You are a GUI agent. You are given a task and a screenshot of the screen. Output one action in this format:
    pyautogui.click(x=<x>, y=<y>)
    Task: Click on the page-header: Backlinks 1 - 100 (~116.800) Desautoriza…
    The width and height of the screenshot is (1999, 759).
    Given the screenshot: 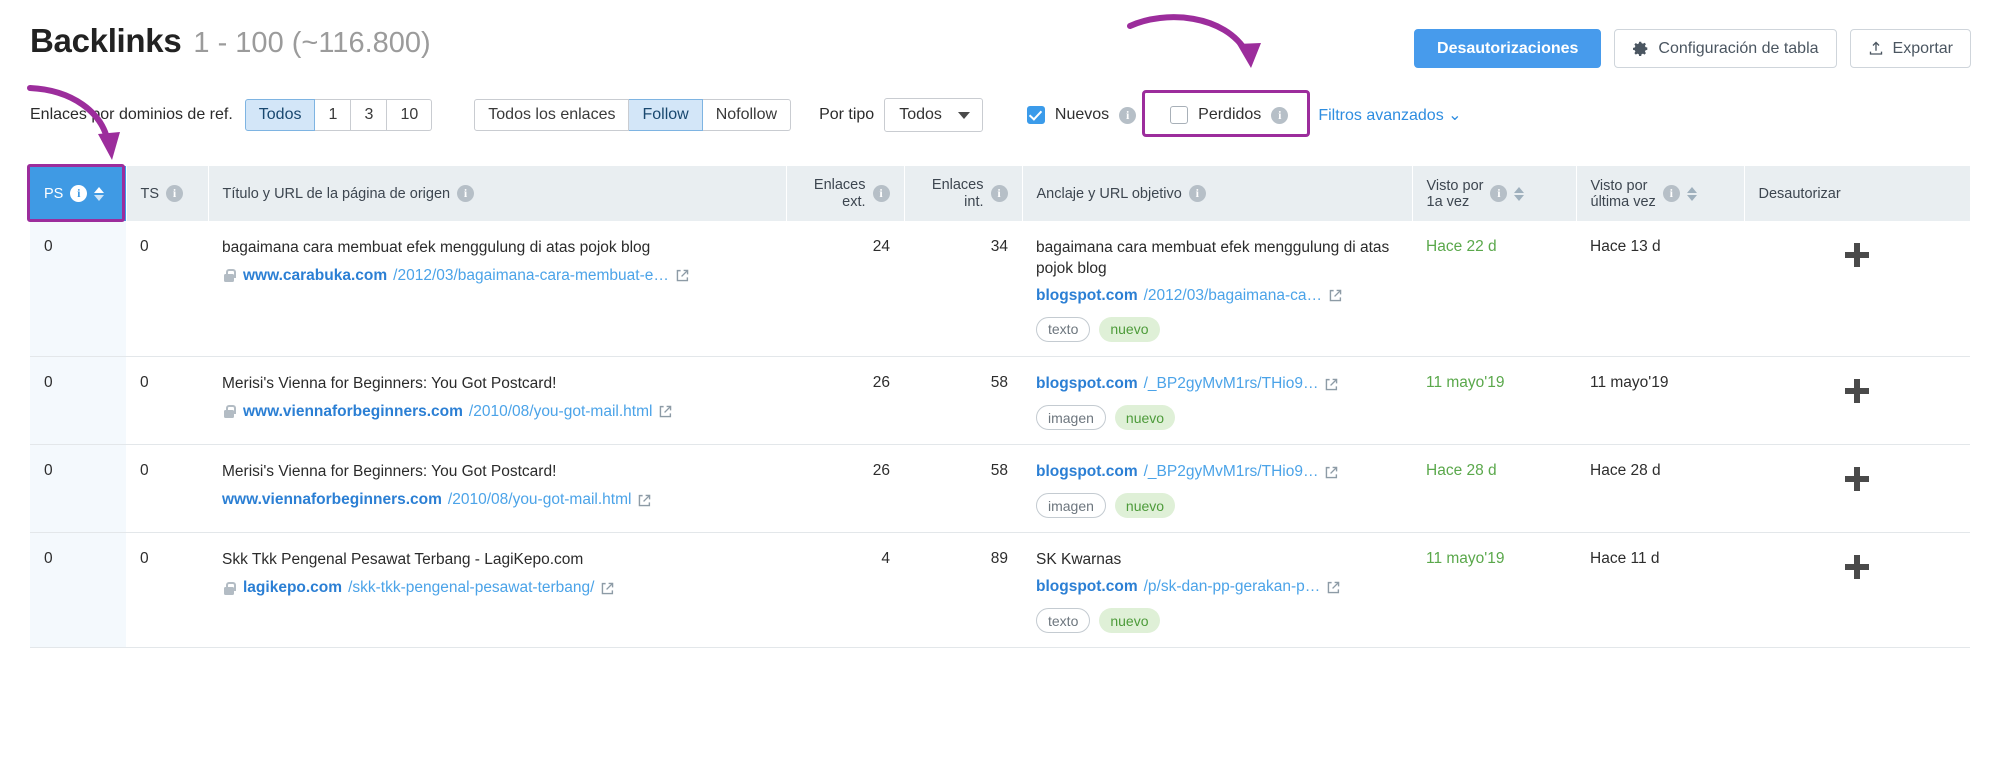 What is the action you would take?
    pyautogui.click(x=999, y=43)
    